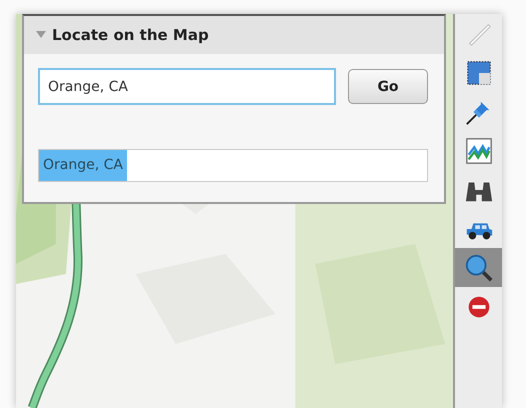 The height and width of the screenshot is (408, 526). What do you see at coordinates (41, 35) in the screenshot?
I see `collapse-triangle-icon` at bounding box center [41, 35].